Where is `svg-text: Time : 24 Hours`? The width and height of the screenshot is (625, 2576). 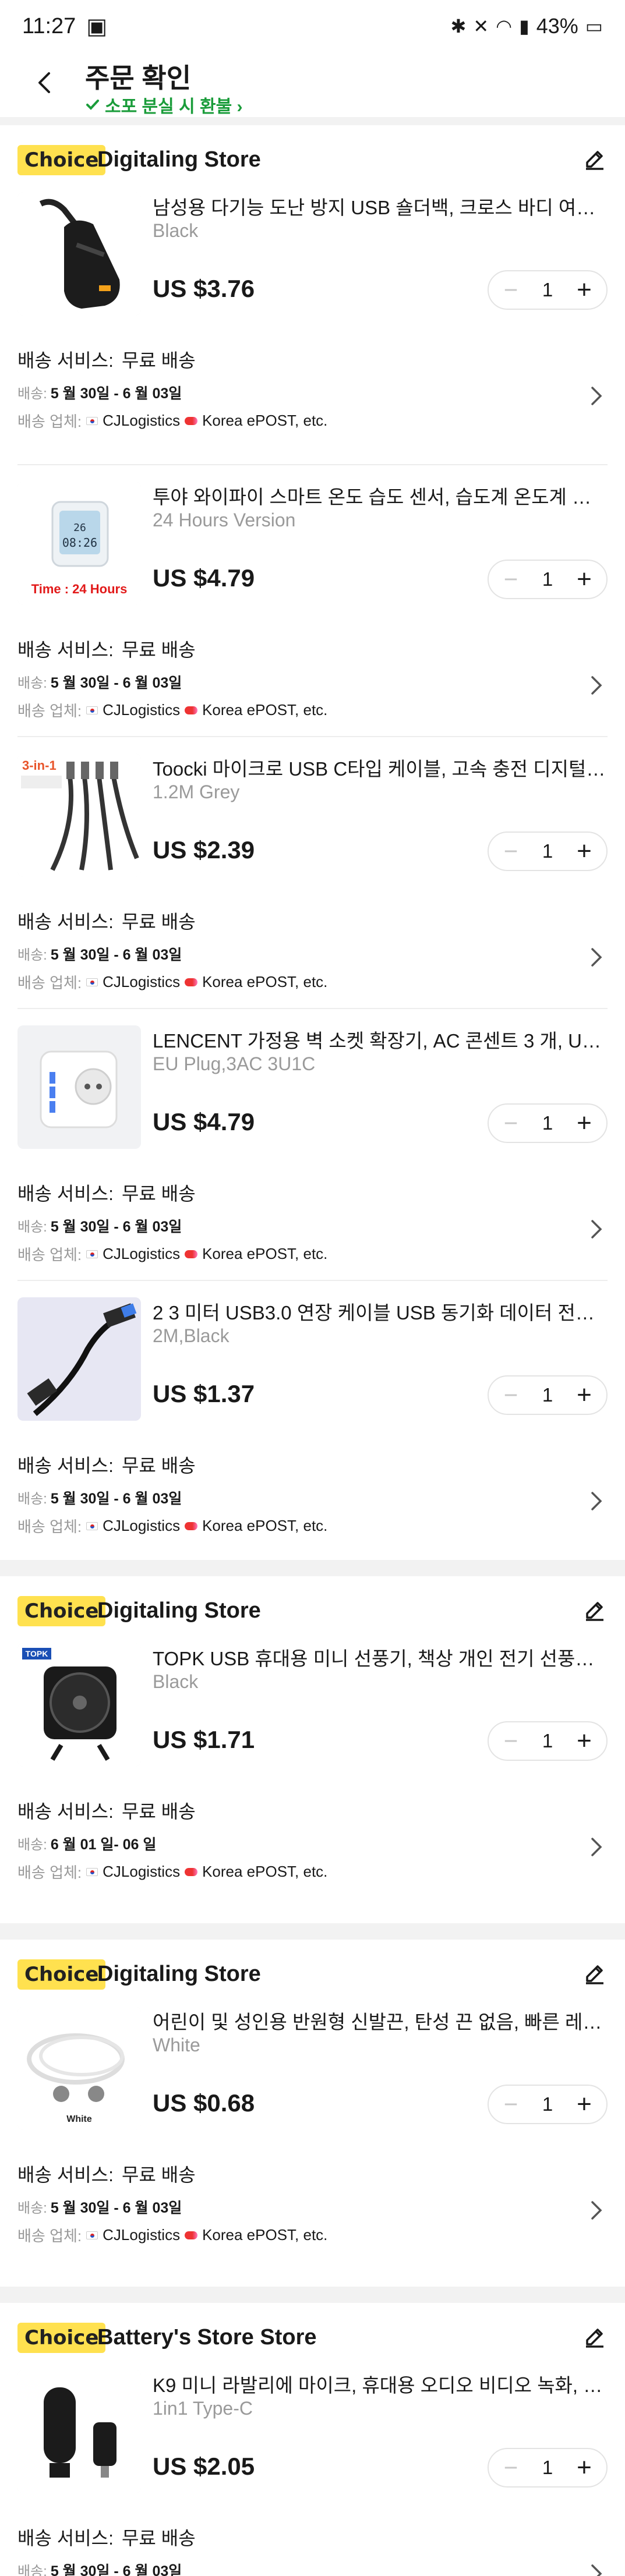 svg-text: Time : 24 Hours is located at coordinates (79, 589).